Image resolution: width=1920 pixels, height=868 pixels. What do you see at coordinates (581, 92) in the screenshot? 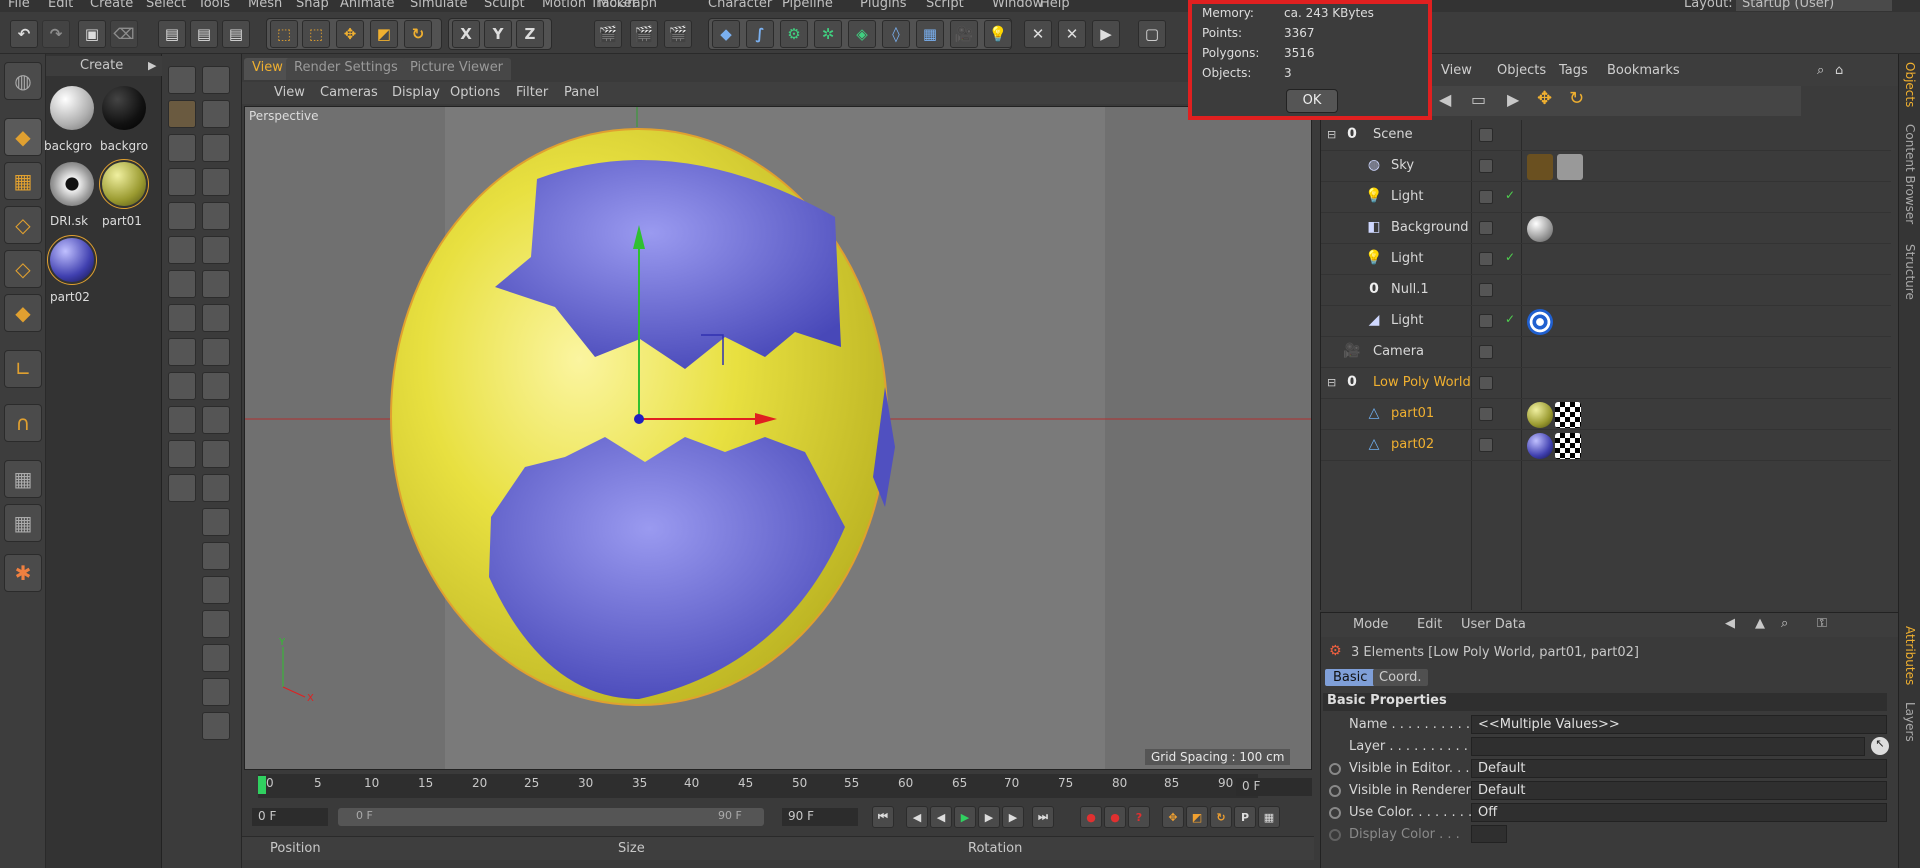
I see `viewport-menu-panel: Panel` at bounding box center [581, 92].